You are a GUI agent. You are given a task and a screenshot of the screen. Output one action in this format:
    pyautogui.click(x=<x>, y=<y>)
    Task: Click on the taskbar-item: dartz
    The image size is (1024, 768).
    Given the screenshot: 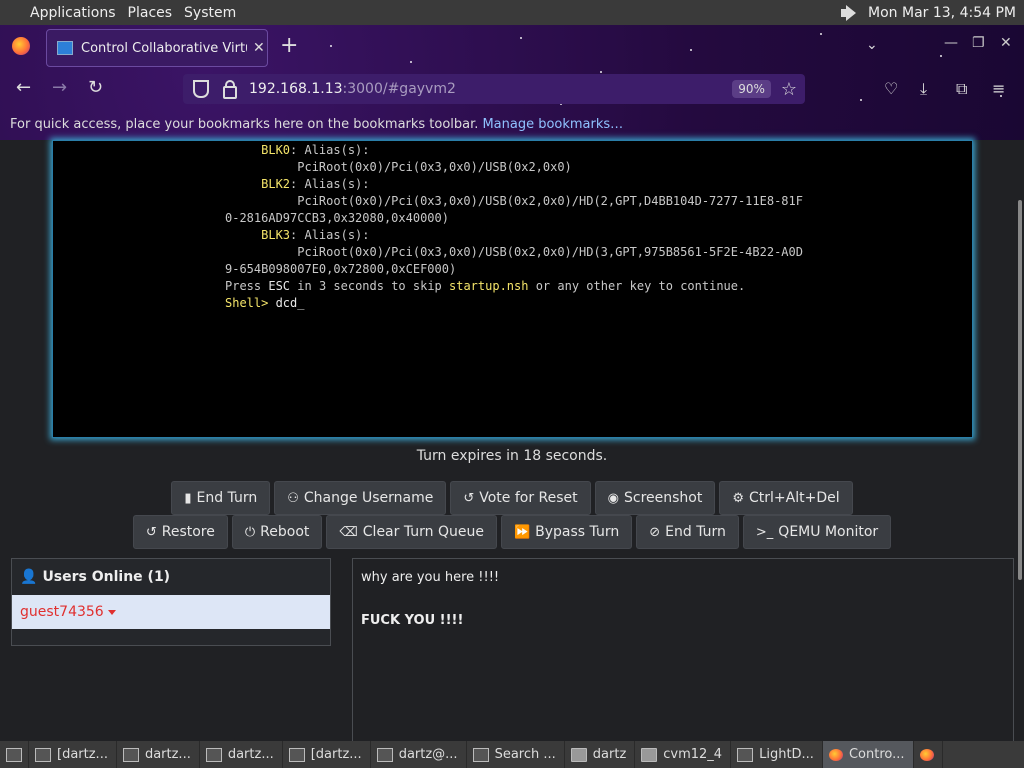 What is the action you would take?
    pyautogui.click(x=600, y=754)
    